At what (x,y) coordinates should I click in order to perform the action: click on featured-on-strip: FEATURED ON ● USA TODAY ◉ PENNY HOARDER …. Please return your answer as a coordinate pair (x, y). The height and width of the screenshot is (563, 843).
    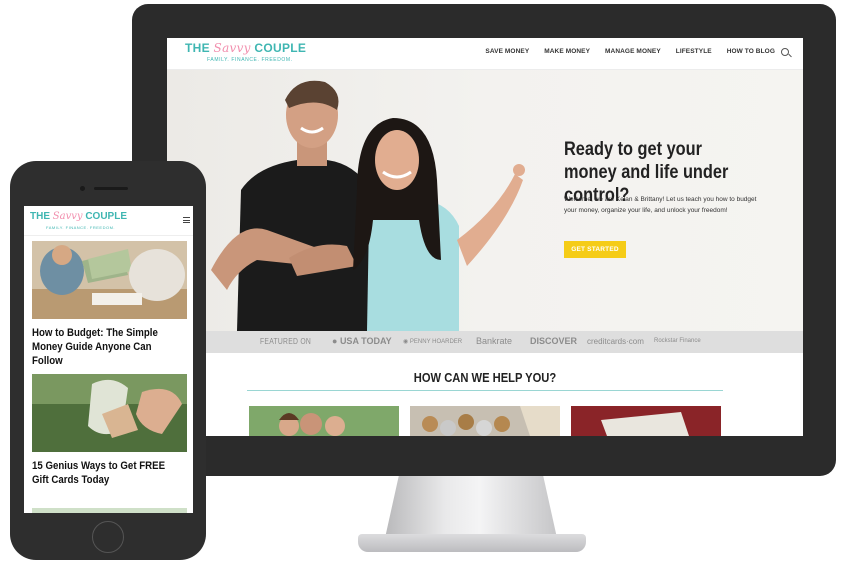
    Looking at the image, I should click on (485, 342).